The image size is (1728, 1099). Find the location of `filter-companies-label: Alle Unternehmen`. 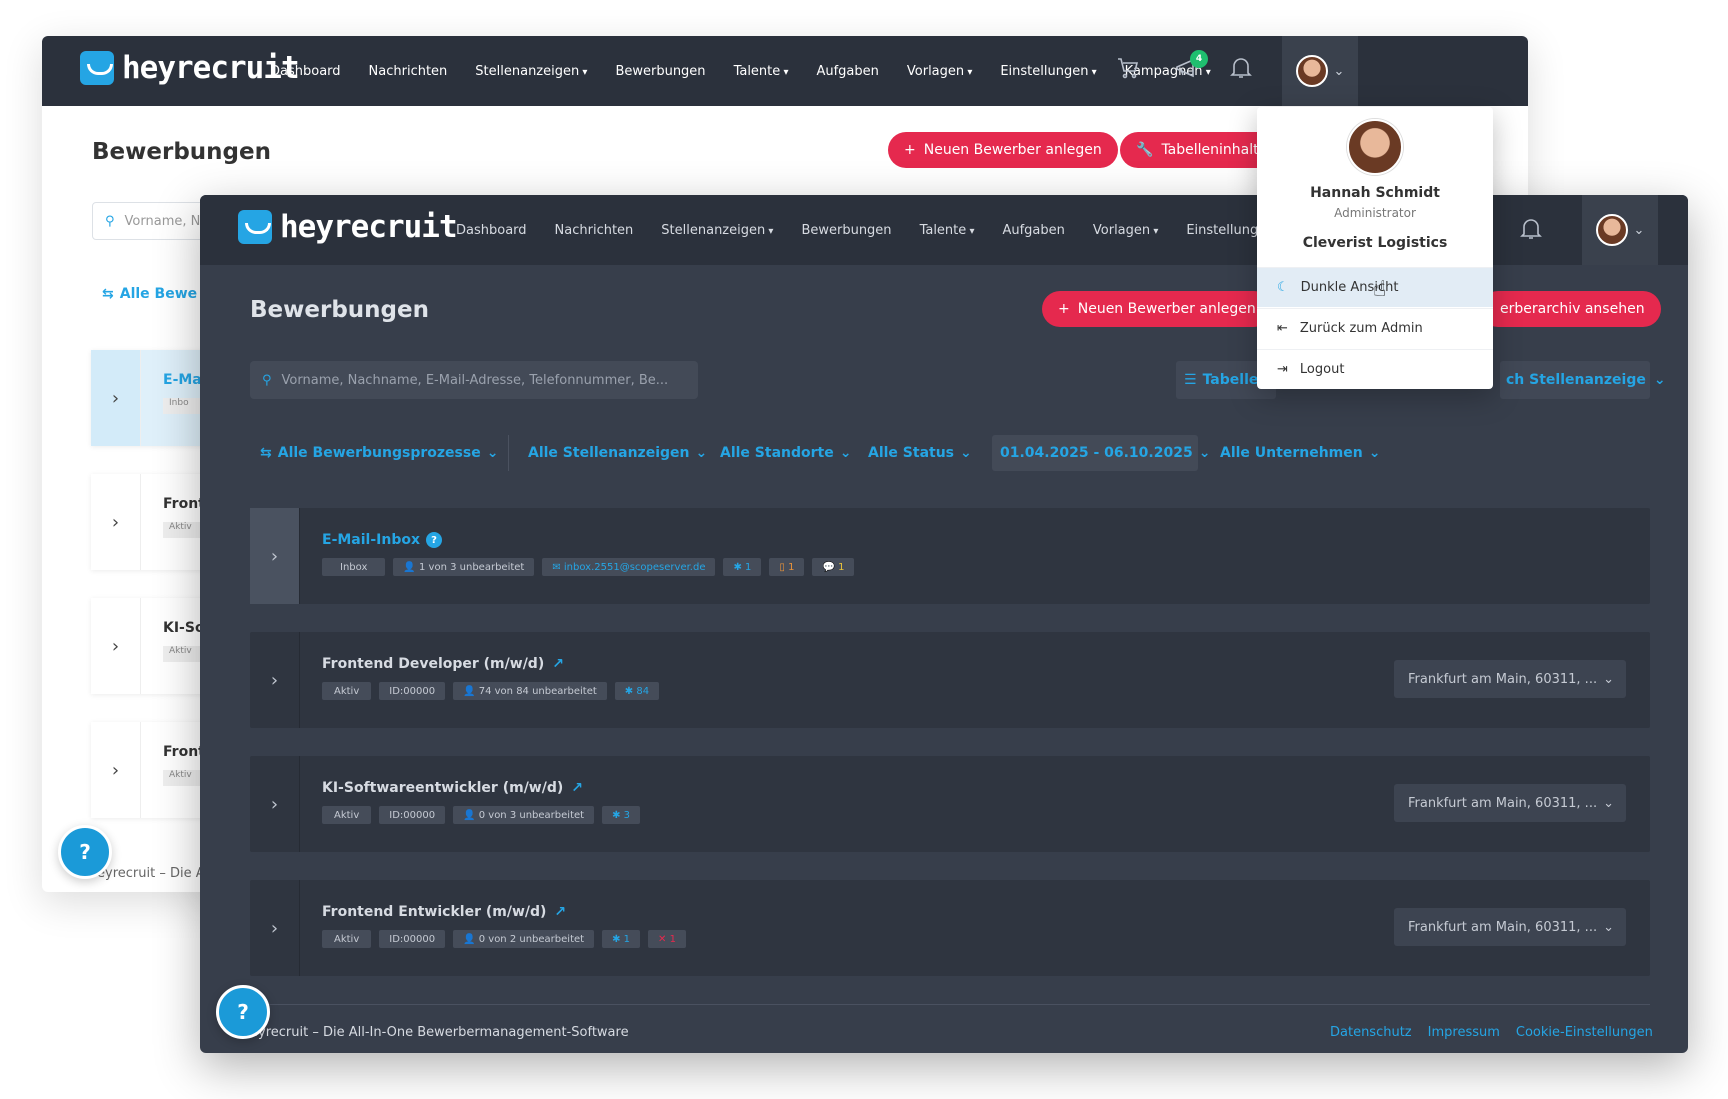

filter-companies-label: Alle Unternehmen is located at coordinates (1291, 453).